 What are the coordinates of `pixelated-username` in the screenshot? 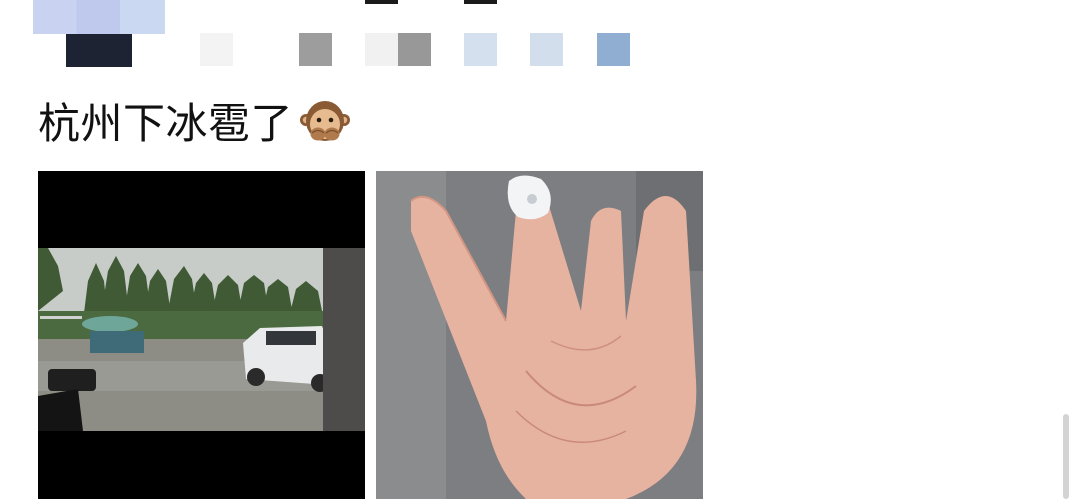 It's located at (99, 50).